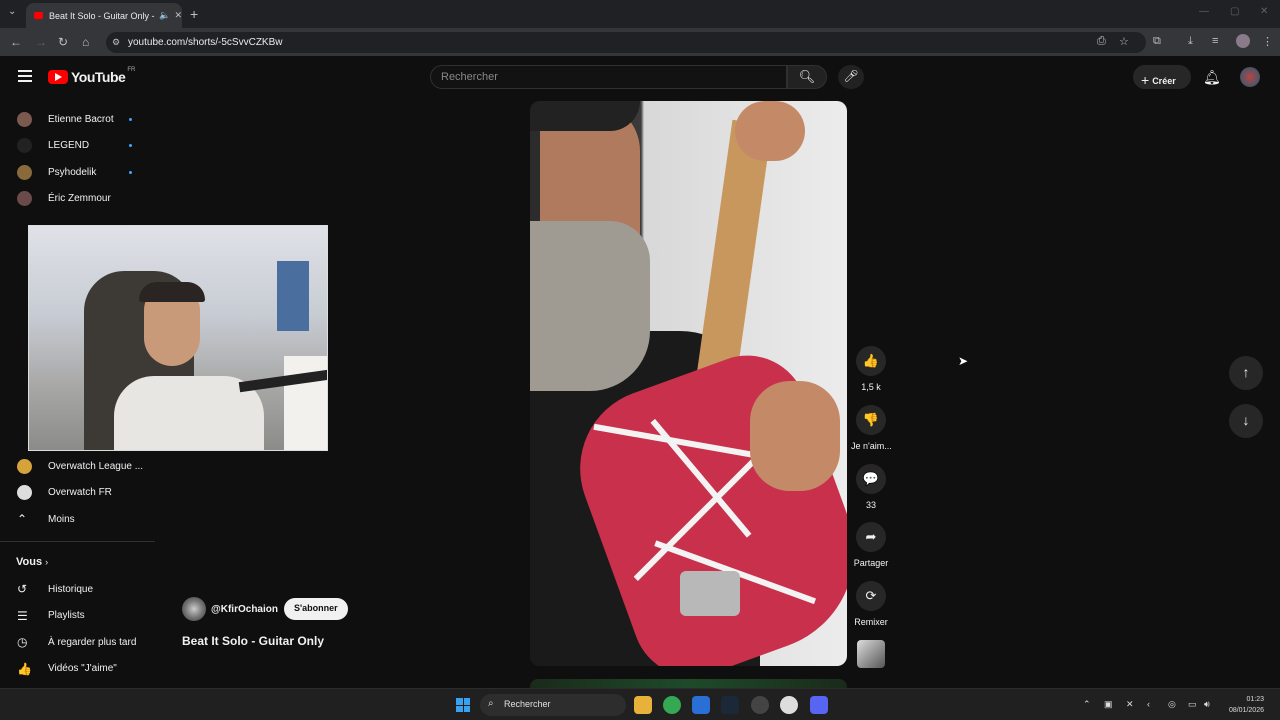 The image size is (1280, 720). What do you see at coordinates (1207, 704) in the screenshot?
I see `tray-volume-icon: 🔊︎` at bounding box center [1207, 704].